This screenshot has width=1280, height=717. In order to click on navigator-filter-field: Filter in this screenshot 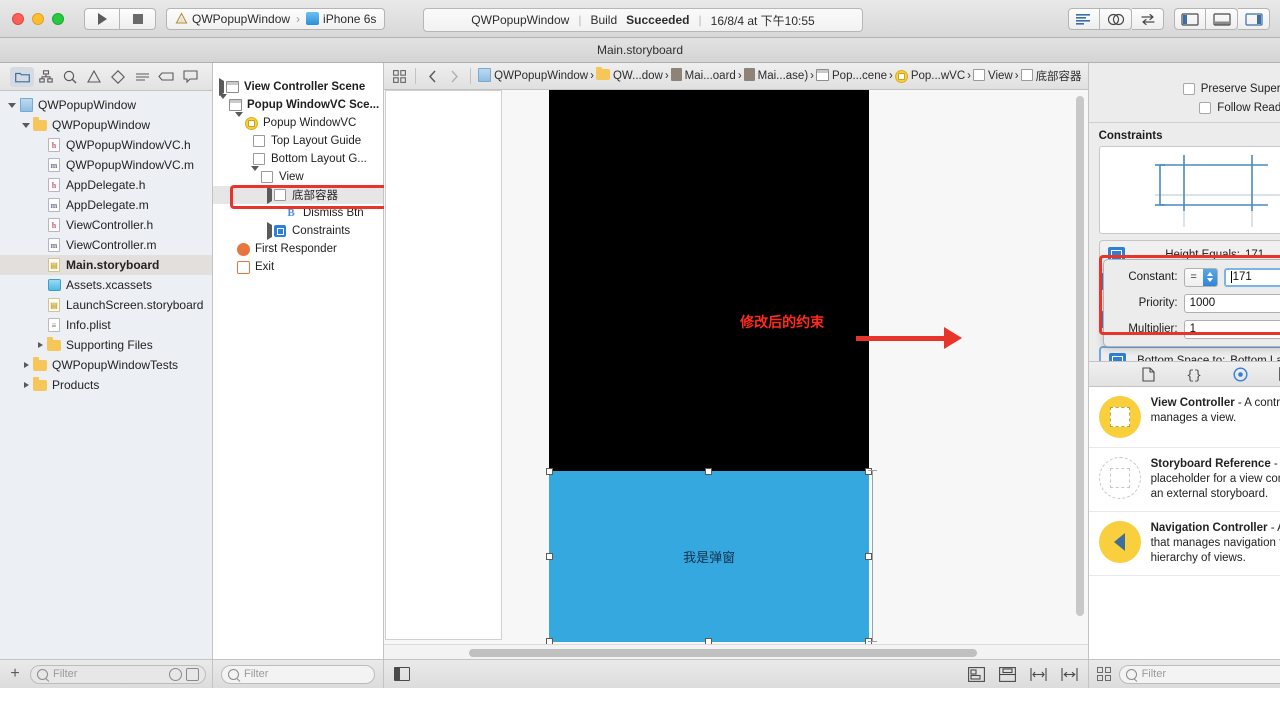, I will do `click(118, 674)`.